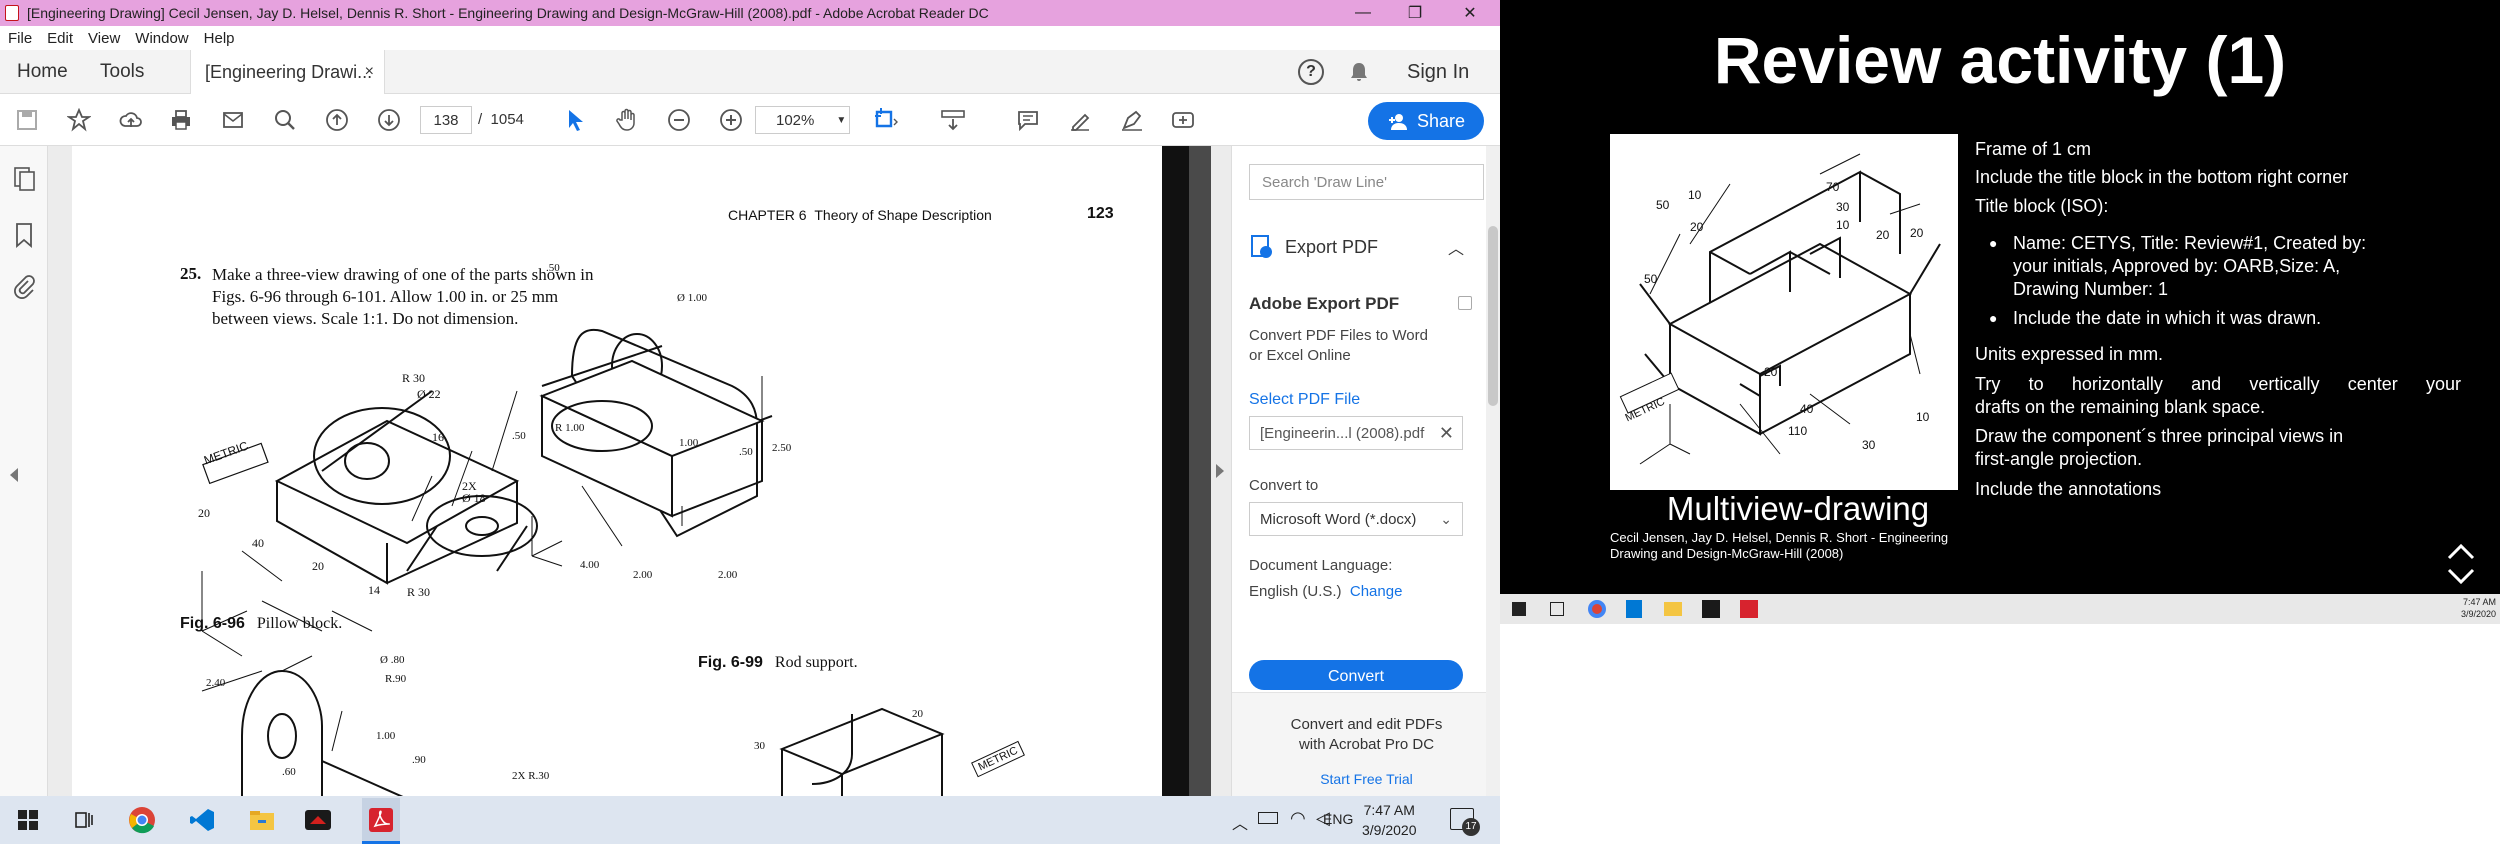  Describe the element at coordinates (131, 120) in the screenshot. I see `upload-cloud-icon` at that location.